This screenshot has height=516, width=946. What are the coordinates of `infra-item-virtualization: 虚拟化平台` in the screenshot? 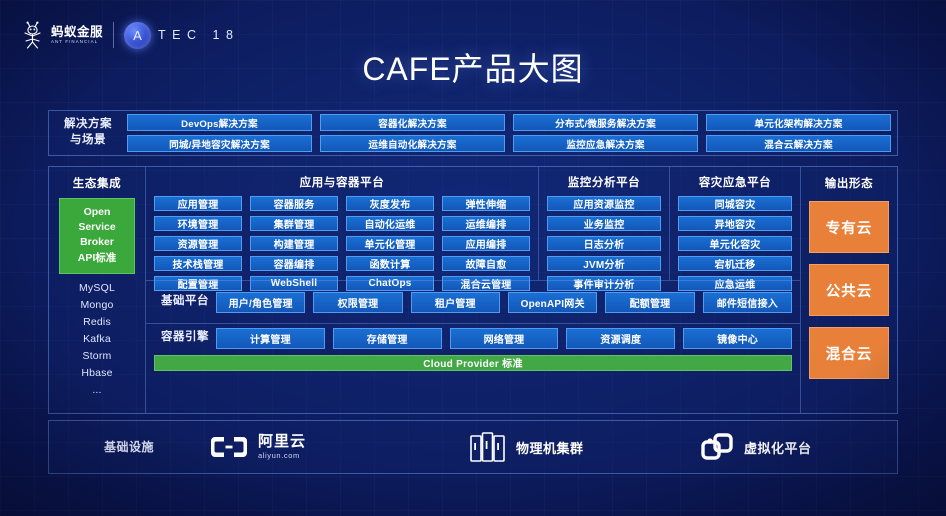 It's located at (755, 447).